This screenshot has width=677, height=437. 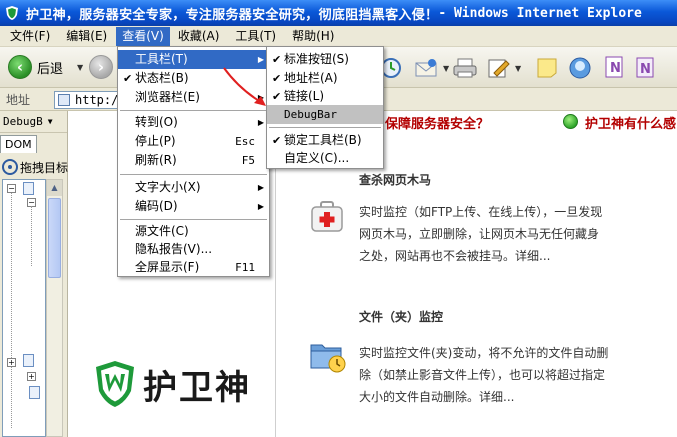 I want to click on note-button, so click(x=547, y=68).